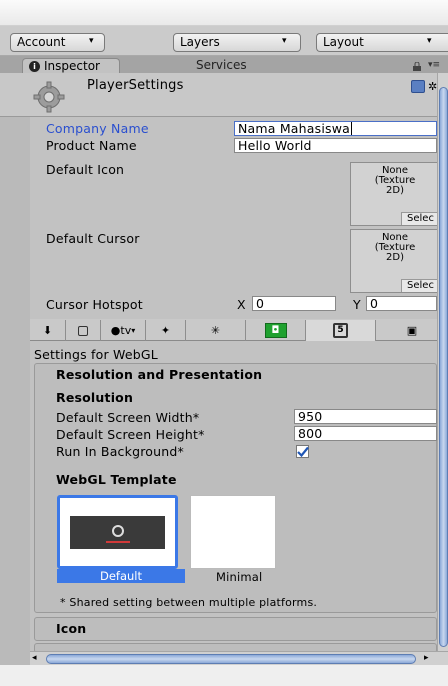 This screenshot has height=686, width=448. Describe the element at coordinates (15, 369) in the screenshot. I see `left-panel-edge` at that location.